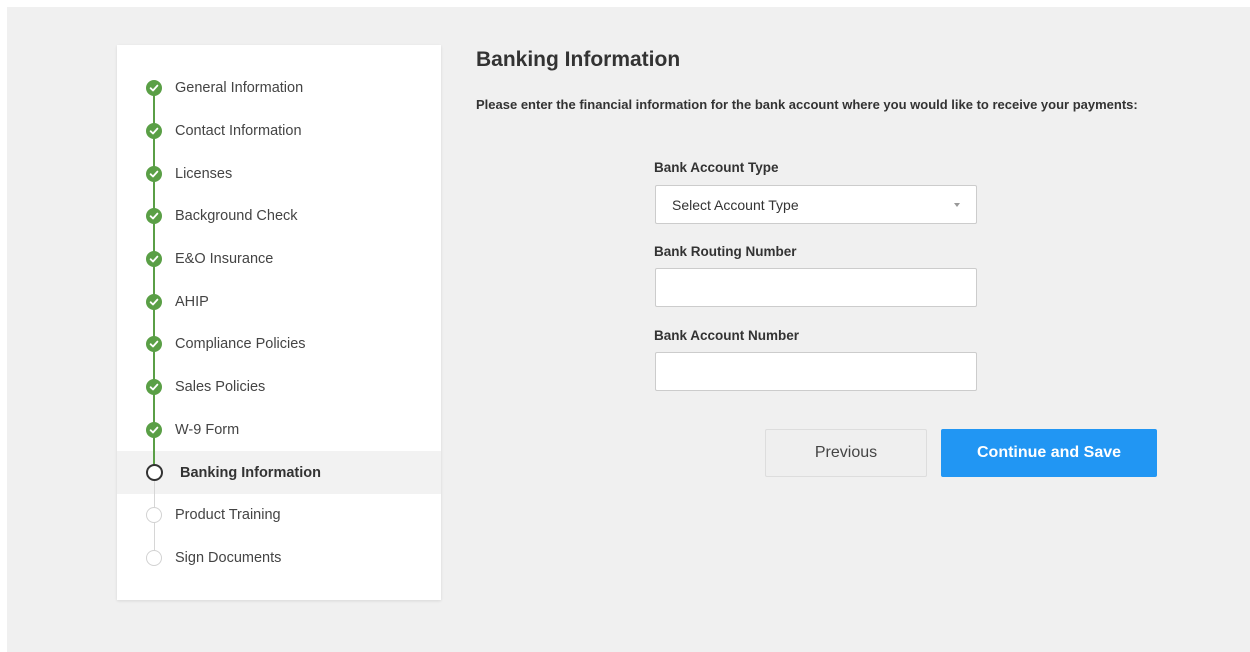 The image size is (1250, 652). What do you see at coordinates (279, 333) in the screenshot?
I see `step-item-compliance-policies: Compliance Policies` at bounding box center [279, 333].